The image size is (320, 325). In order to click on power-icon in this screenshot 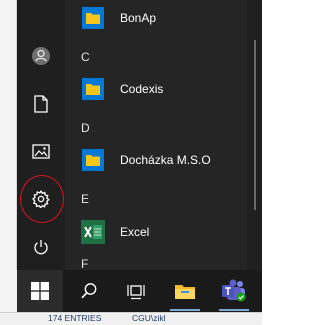, I will do `click(41, 247)`.